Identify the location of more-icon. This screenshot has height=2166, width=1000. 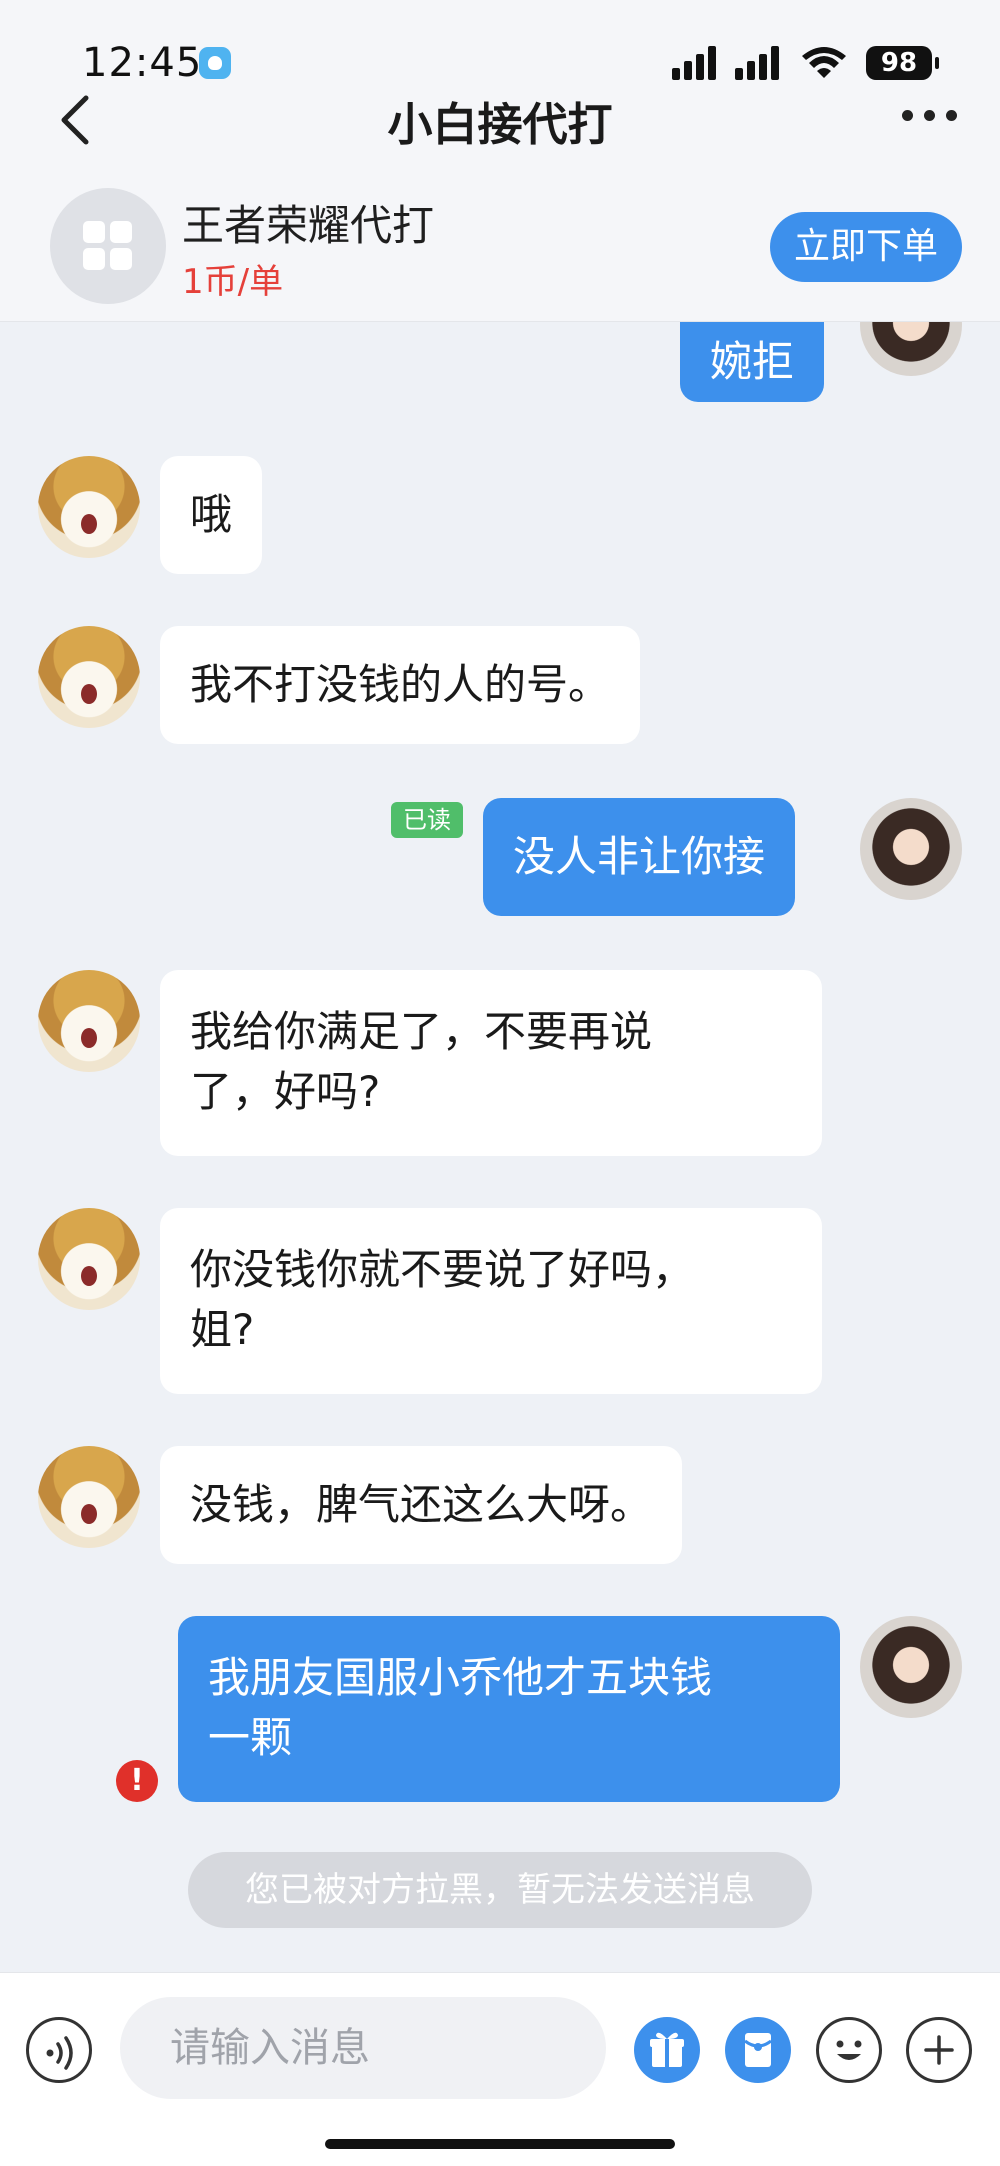
(930, 117).